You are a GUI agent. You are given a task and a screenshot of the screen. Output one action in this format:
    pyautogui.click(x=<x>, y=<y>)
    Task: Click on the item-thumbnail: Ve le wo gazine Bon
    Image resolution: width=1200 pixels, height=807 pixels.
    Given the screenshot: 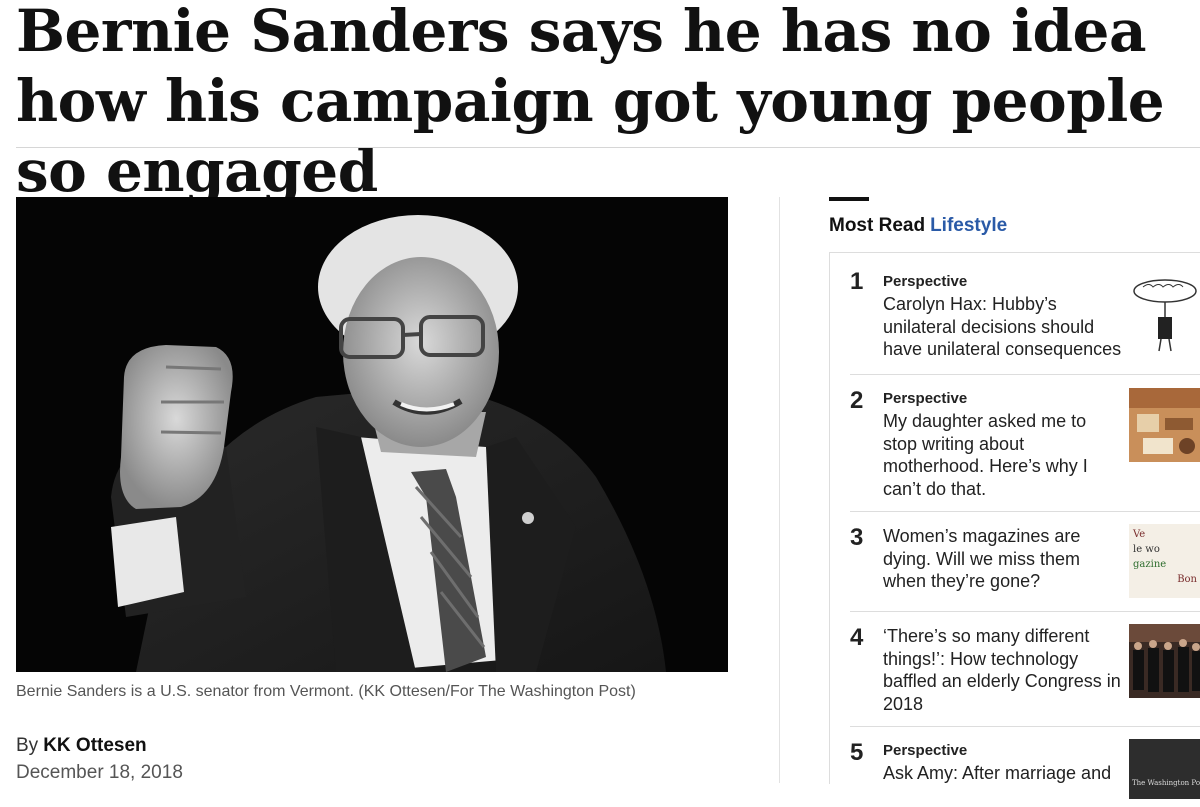 What is the action you would take?
    pyautogui.click(x=1164, y=561)
    